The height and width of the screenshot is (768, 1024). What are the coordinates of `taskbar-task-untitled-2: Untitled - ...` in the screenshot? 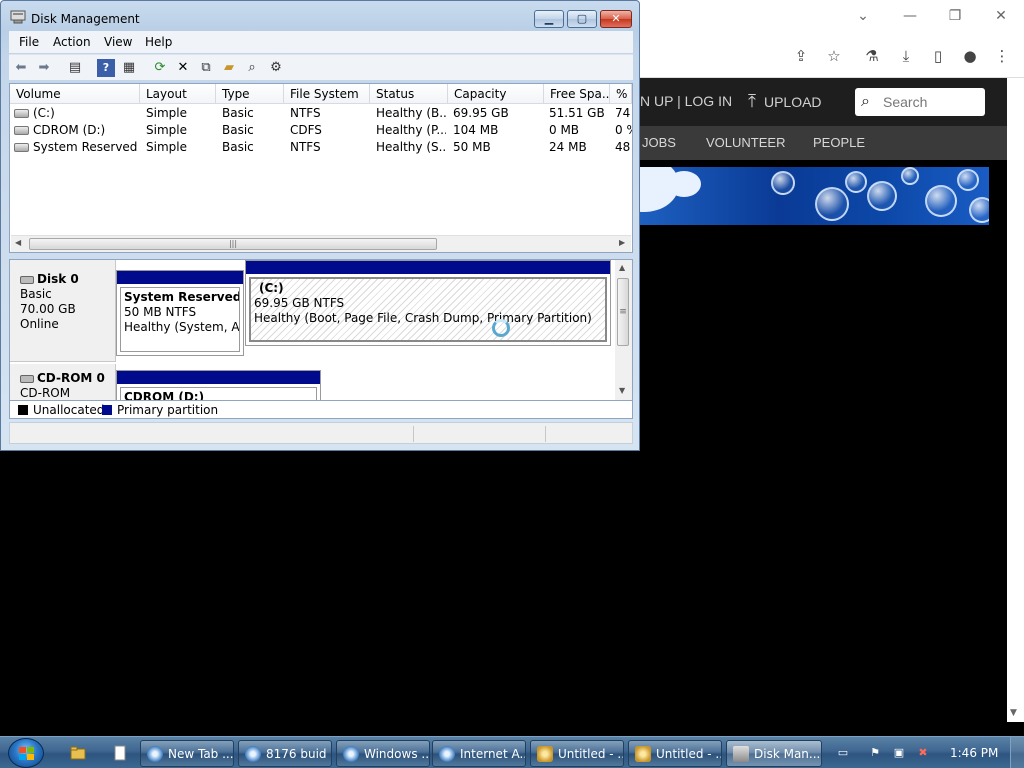 It's located at (675, 753).